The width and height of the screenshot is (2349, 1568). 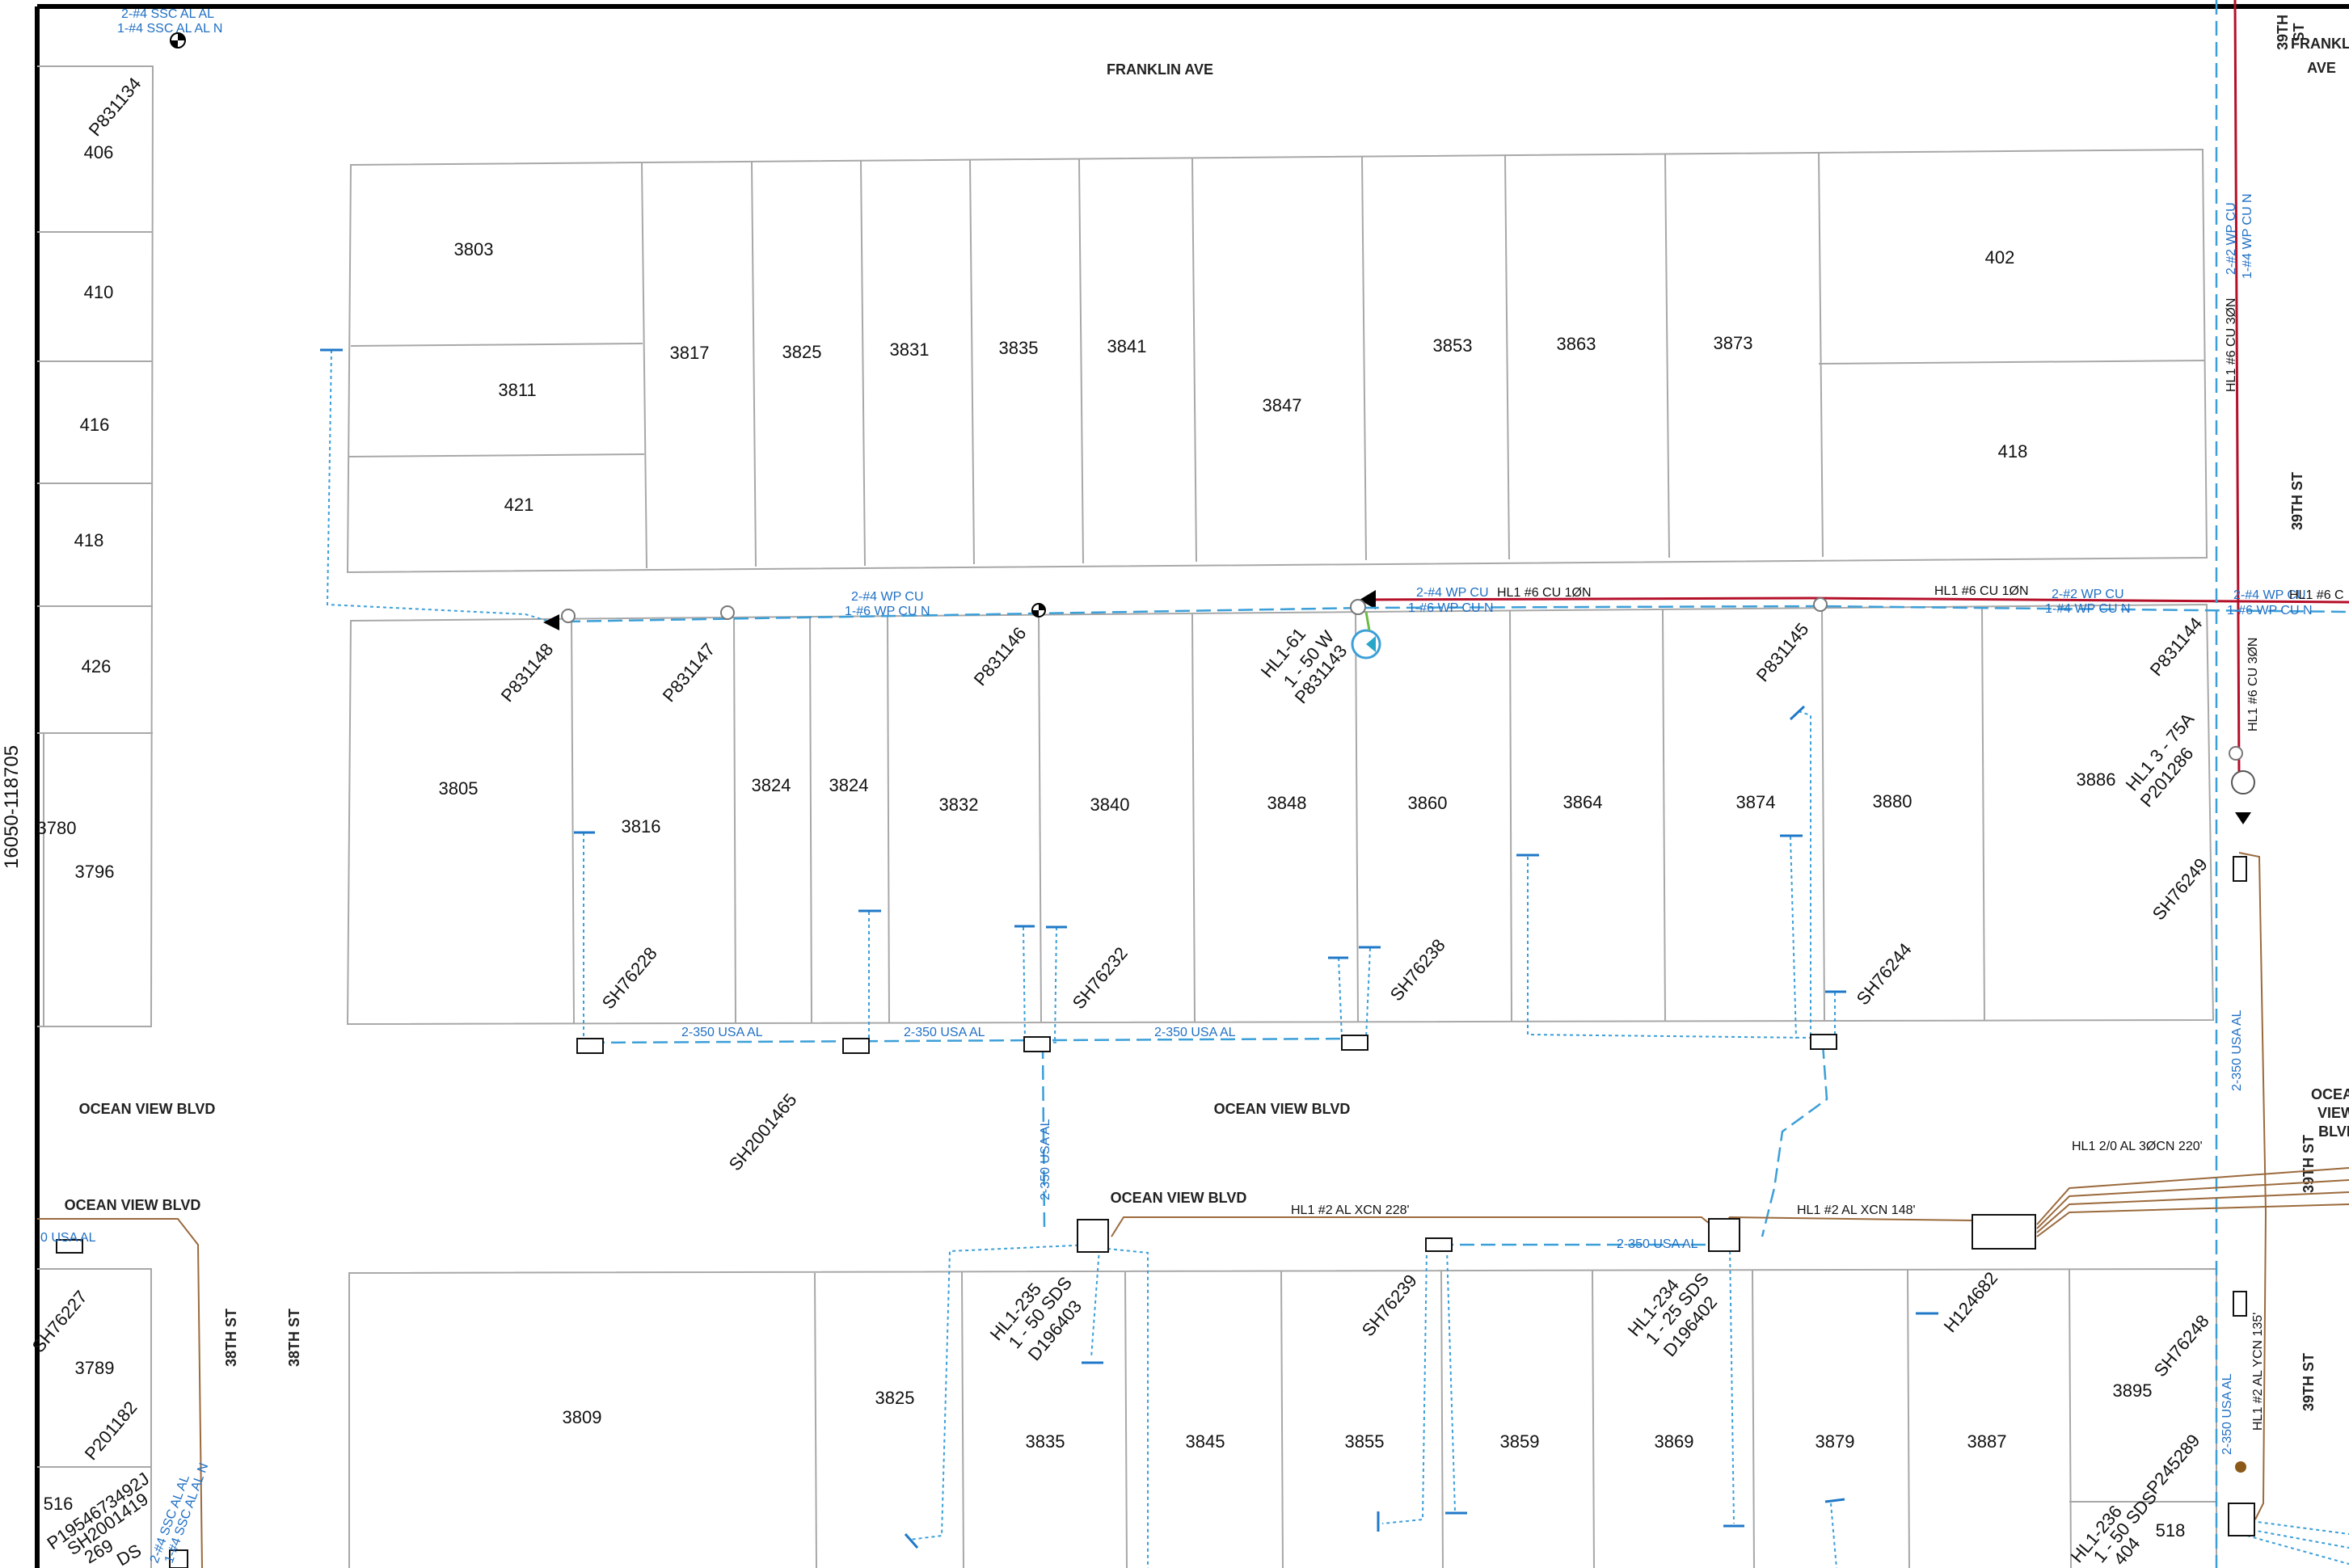 I want to click on lot-number: 3840, so click(x=1110, y=805).